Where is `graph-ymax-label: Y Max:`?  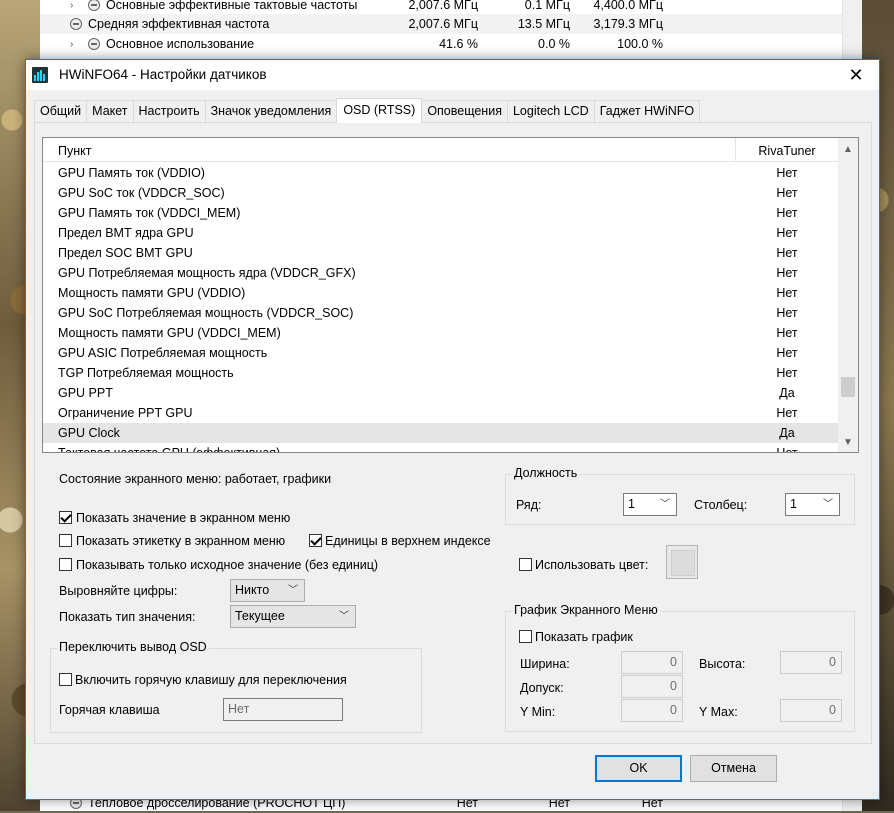 graph-ymax-label: Y Max: is located at coordinates (718, 712).